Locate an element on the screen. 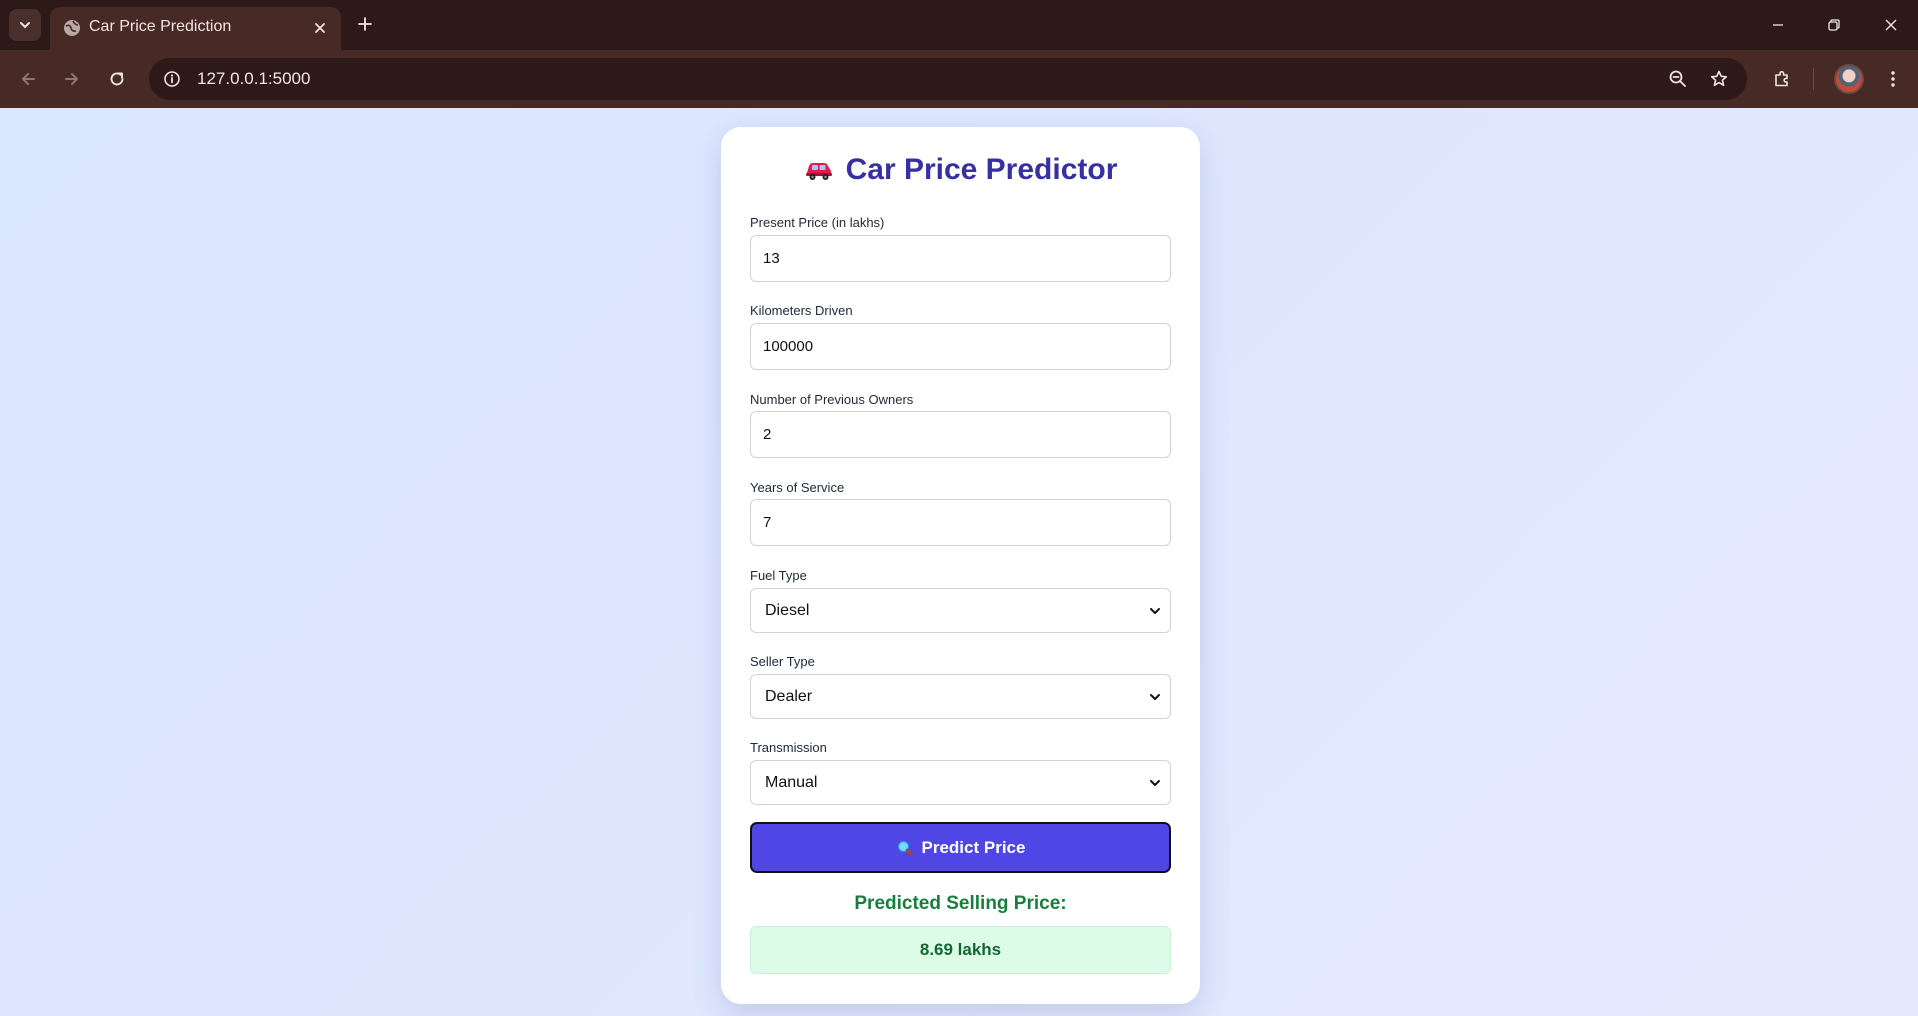 The height and width of the screenshot is (1016, 1918). page-title: Car Price Predictor is located at coordinates (960, 170).